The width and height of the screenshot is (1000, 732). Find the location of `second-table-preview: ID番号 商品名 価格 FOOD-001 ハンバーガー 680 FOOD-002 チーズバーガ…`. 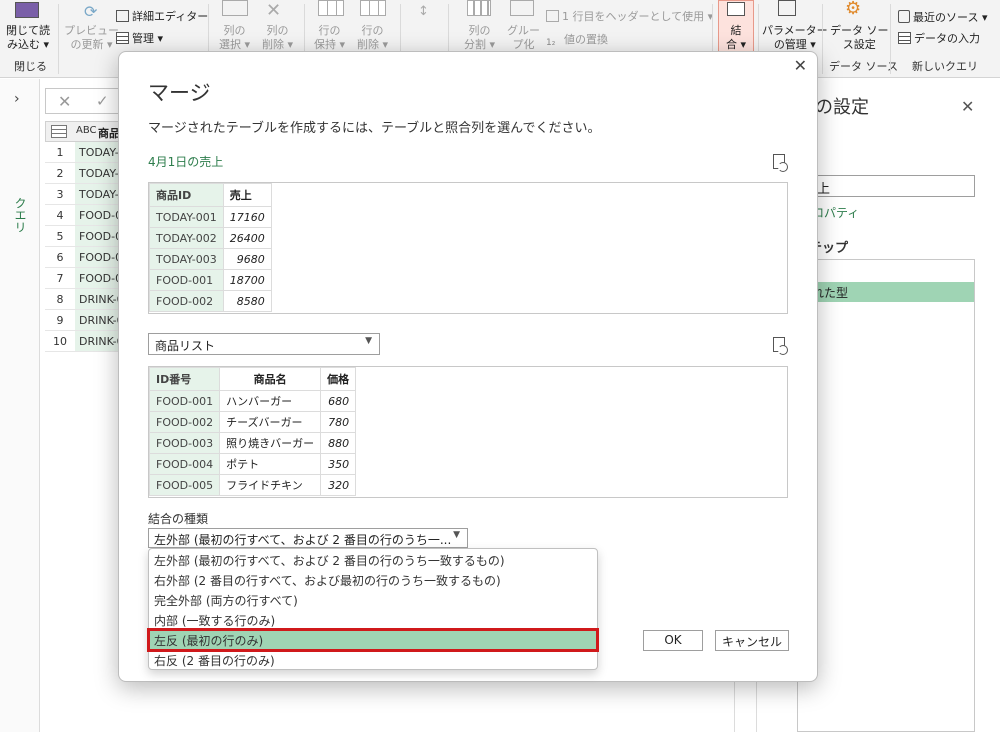

second-table-preview: ID番号 商品名 価格 FOOD-001 ハンバーガー 680 FOOD-002 チーズバーガ… is located at coordinates (468, 432).